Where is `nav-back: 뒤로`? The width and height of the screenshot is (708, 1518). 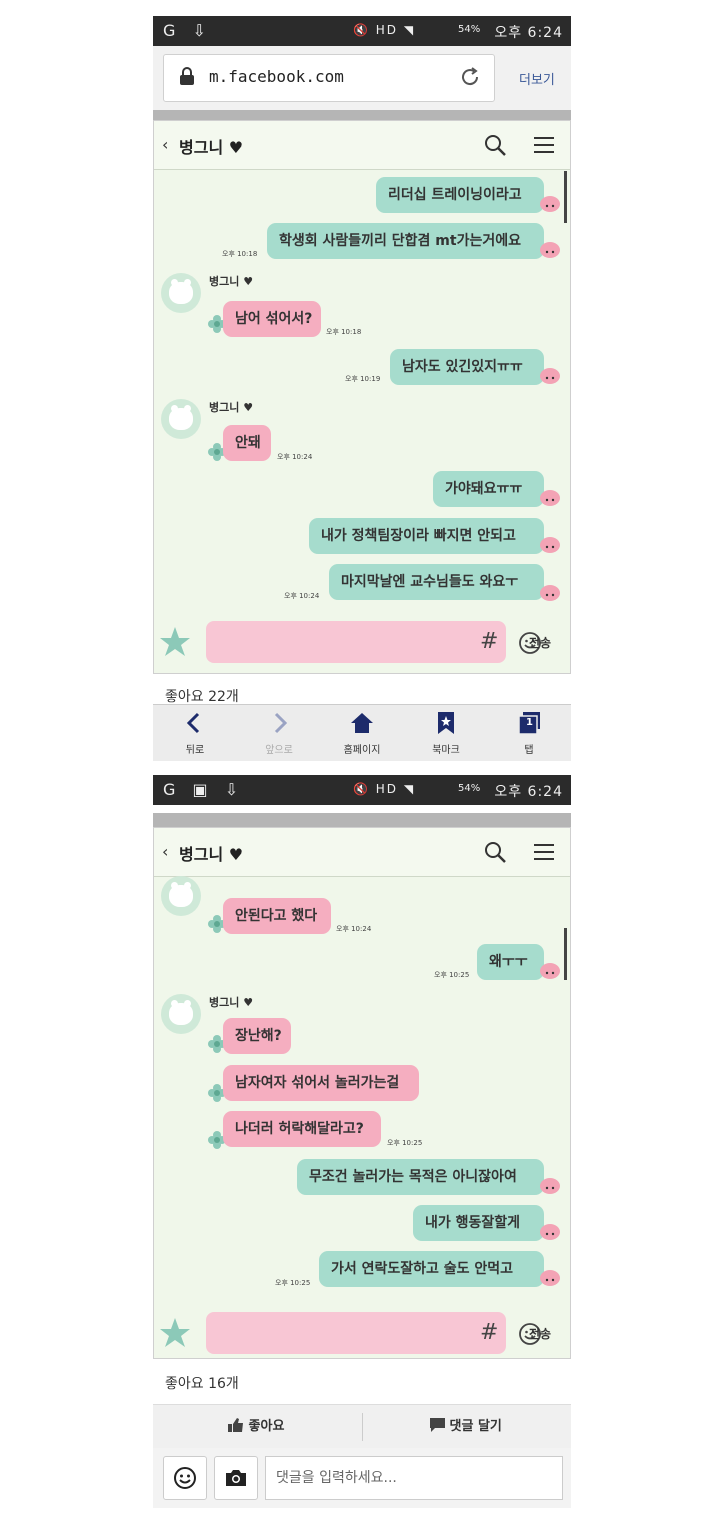 nav-back: 뒤로 is located at coordinates (195, 733).